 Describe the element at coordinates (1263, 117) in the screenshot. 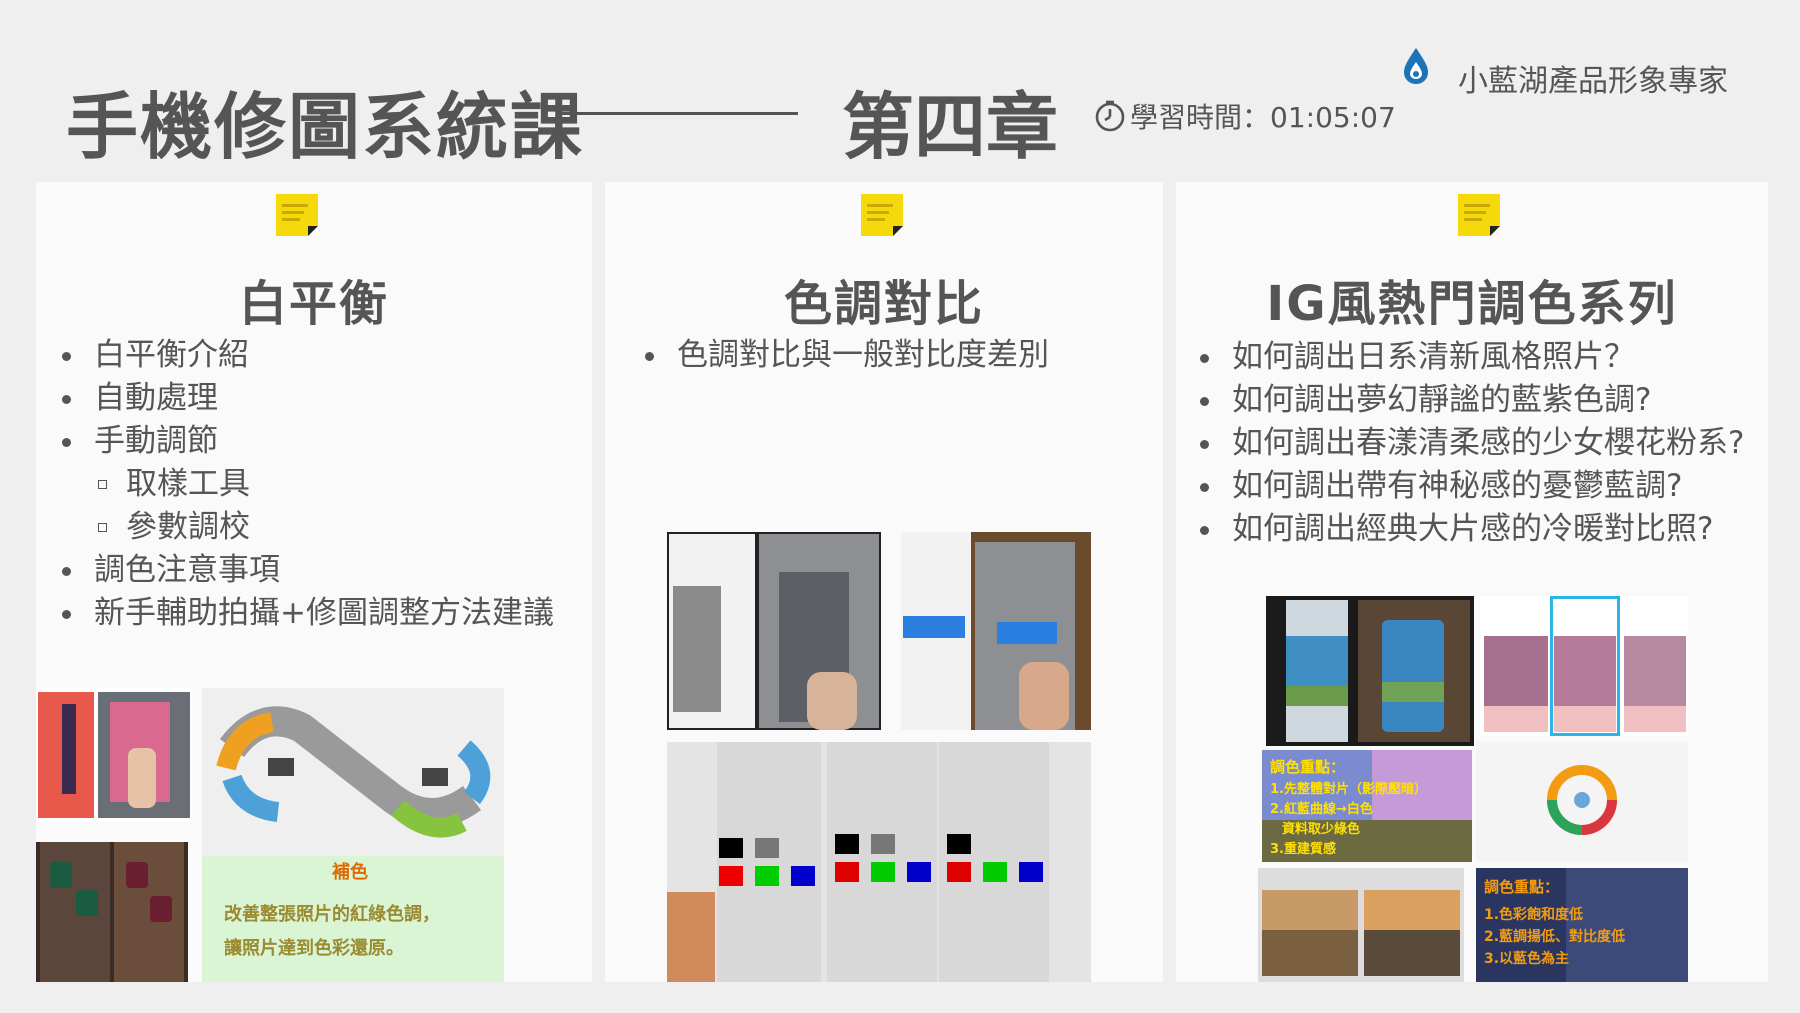

I see `study-time-text: 學習時間：01:05:07` at that location.